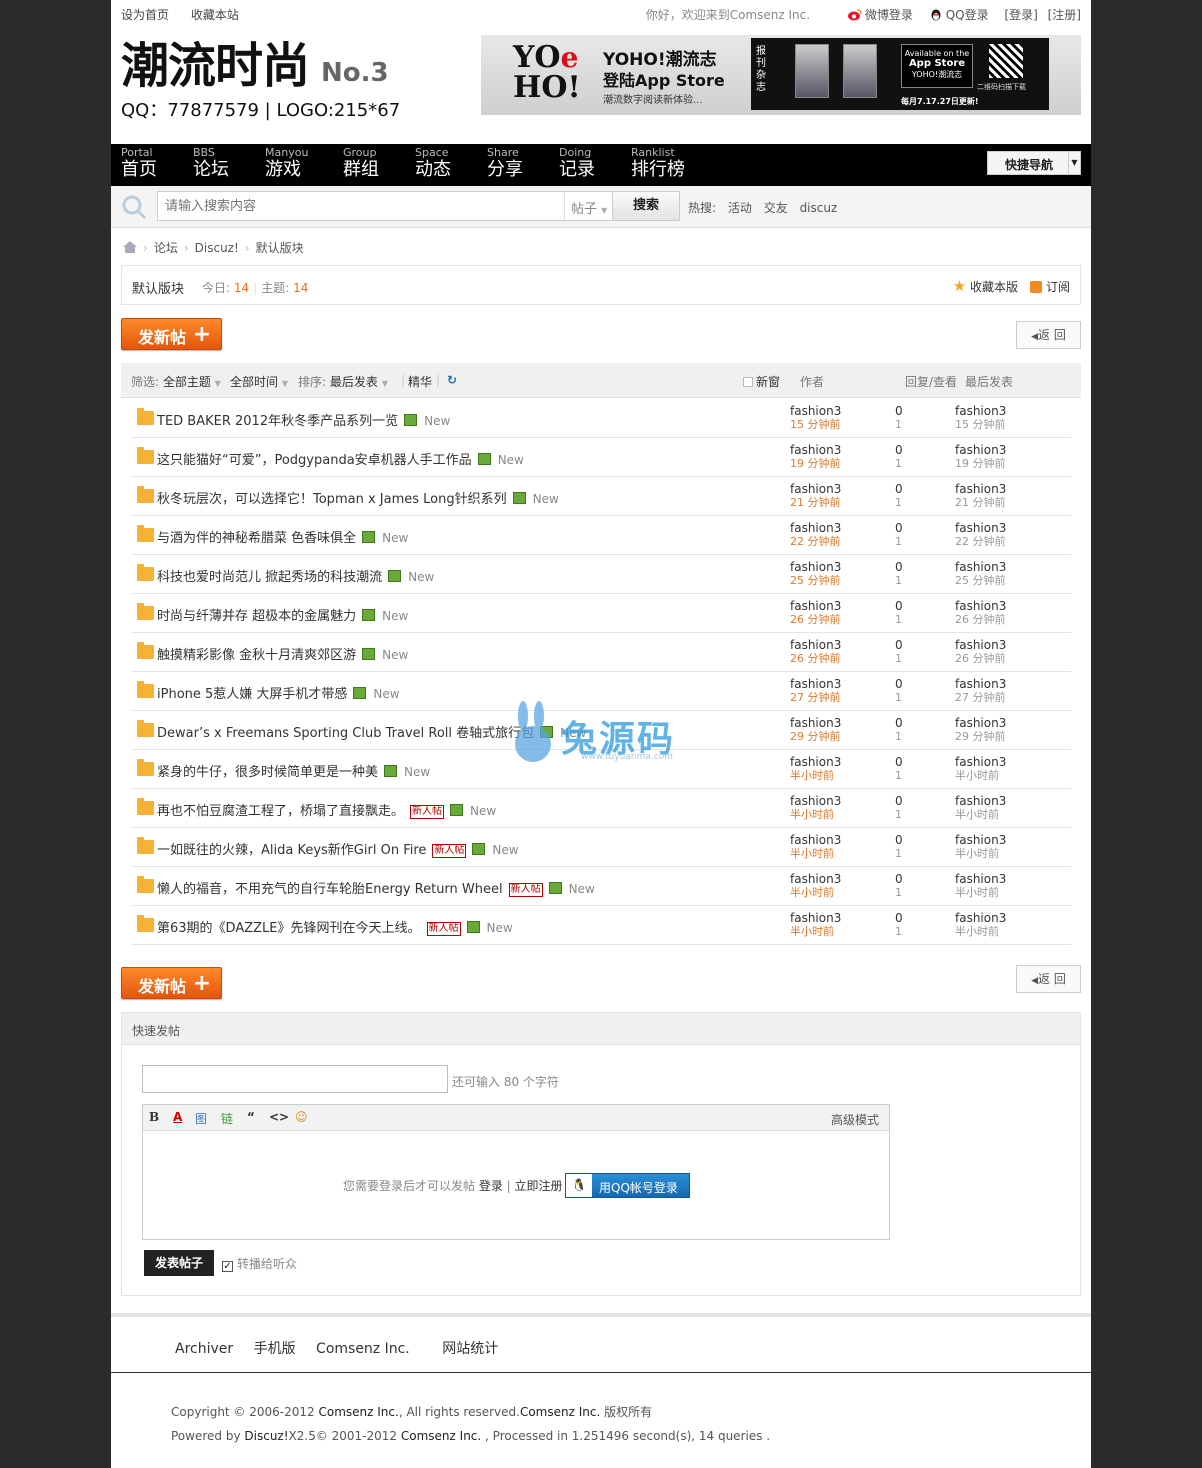 This screenshot has width=1202, height=1468. I want to click on thread-title-link: 时尚与纤薄并存 超极本的金属魅力, so click(256, 616).